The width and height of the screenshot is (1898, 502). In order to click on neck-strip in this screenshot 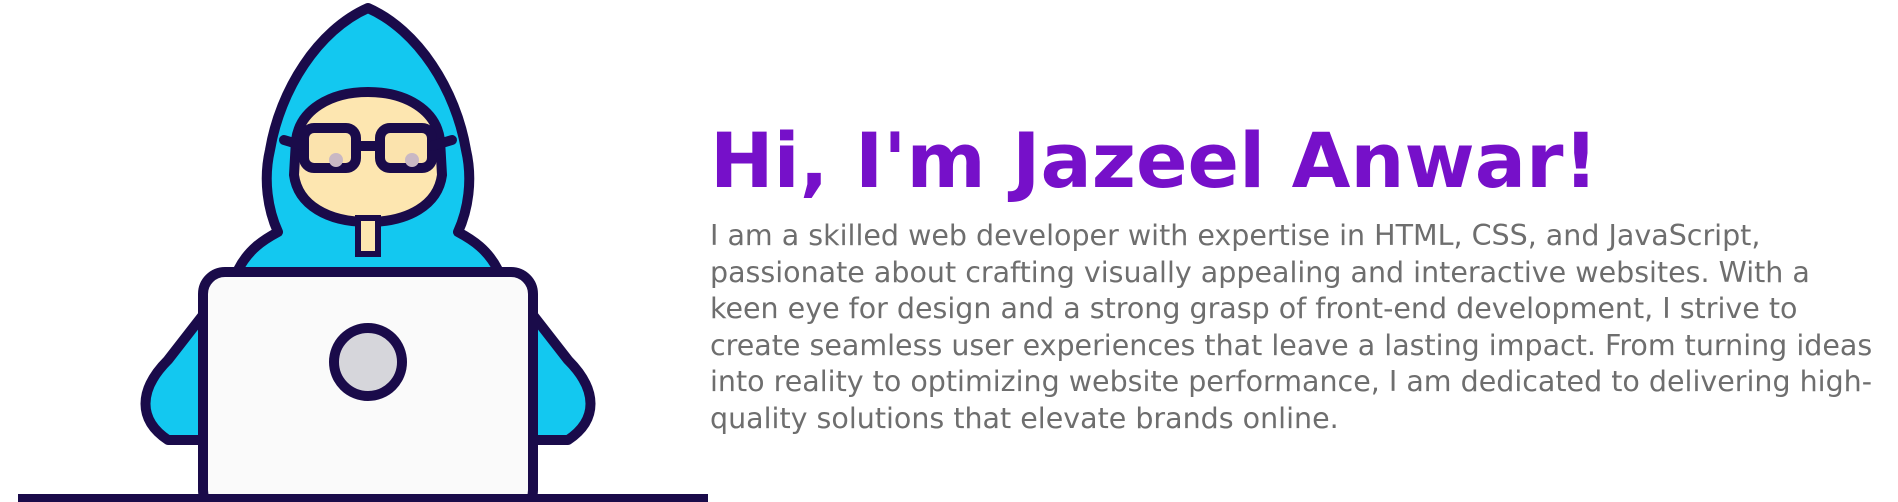, I will do `click(368, 236)`.